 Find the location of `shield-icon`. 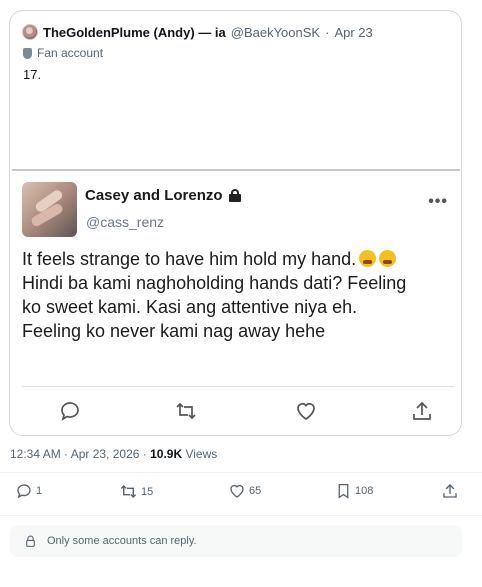

shield-icon is located at coordinates (27, 53).